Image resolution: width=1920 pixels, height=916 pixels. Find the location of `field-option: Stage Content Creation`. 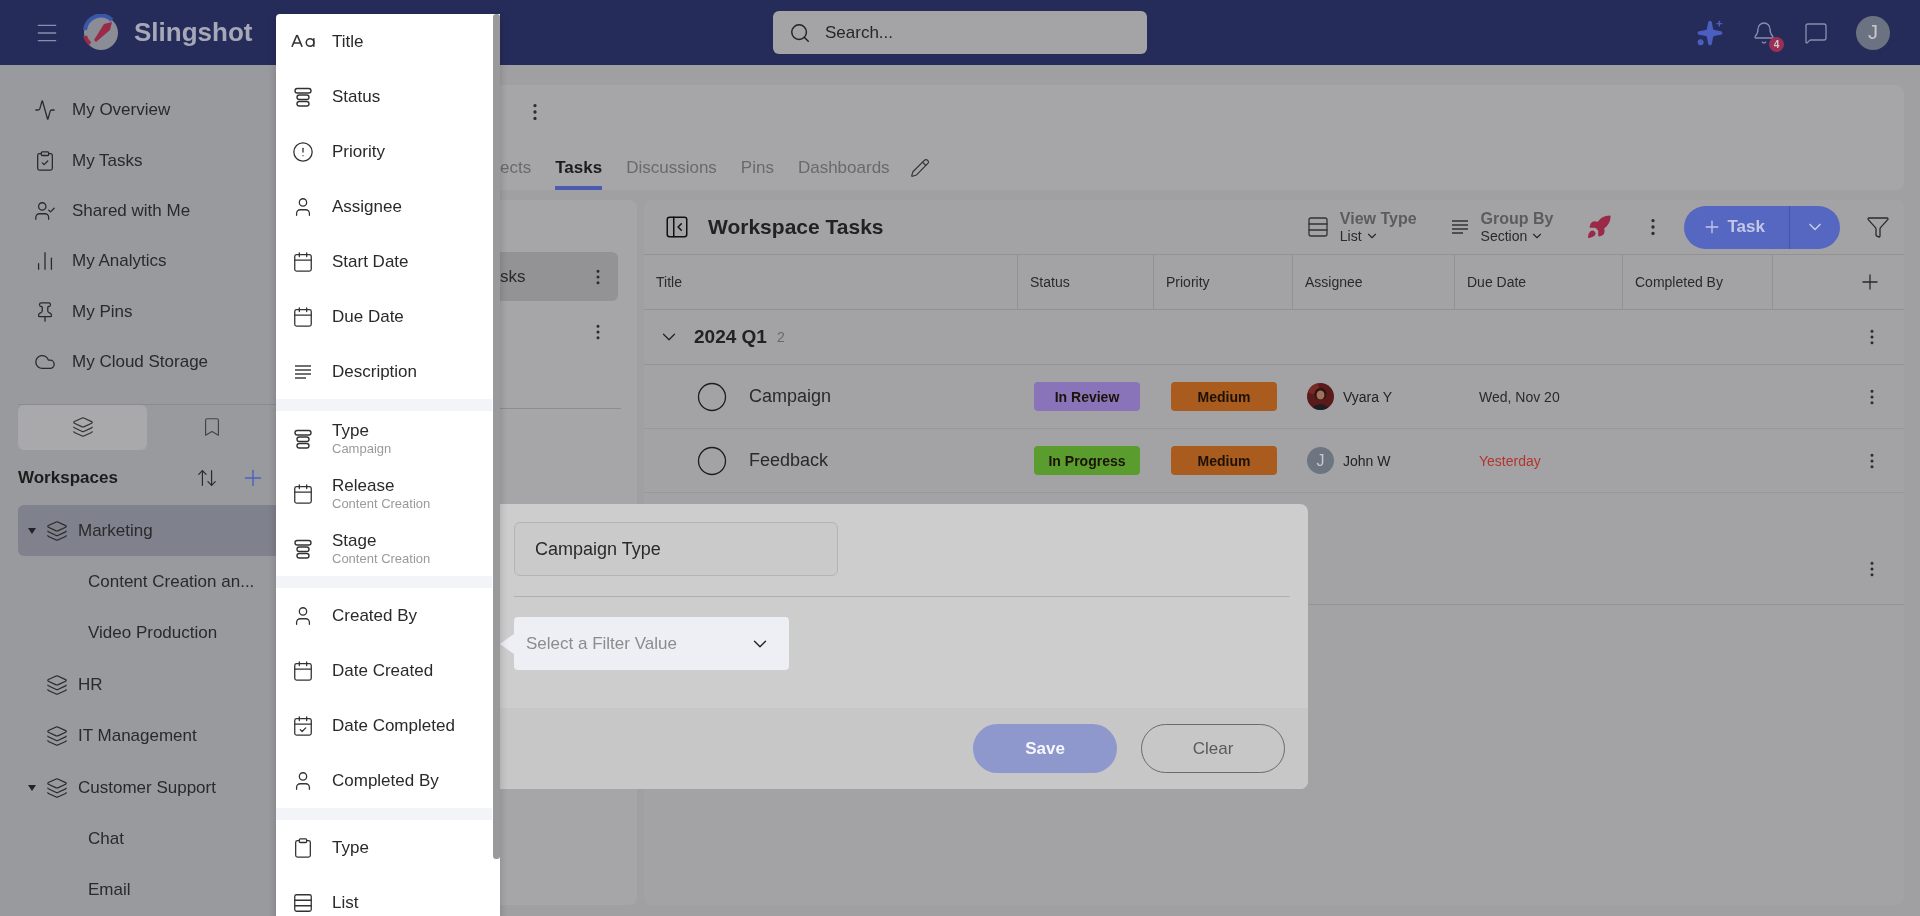

field-option: Stage Content Creation is located at coordinates (384, 548).